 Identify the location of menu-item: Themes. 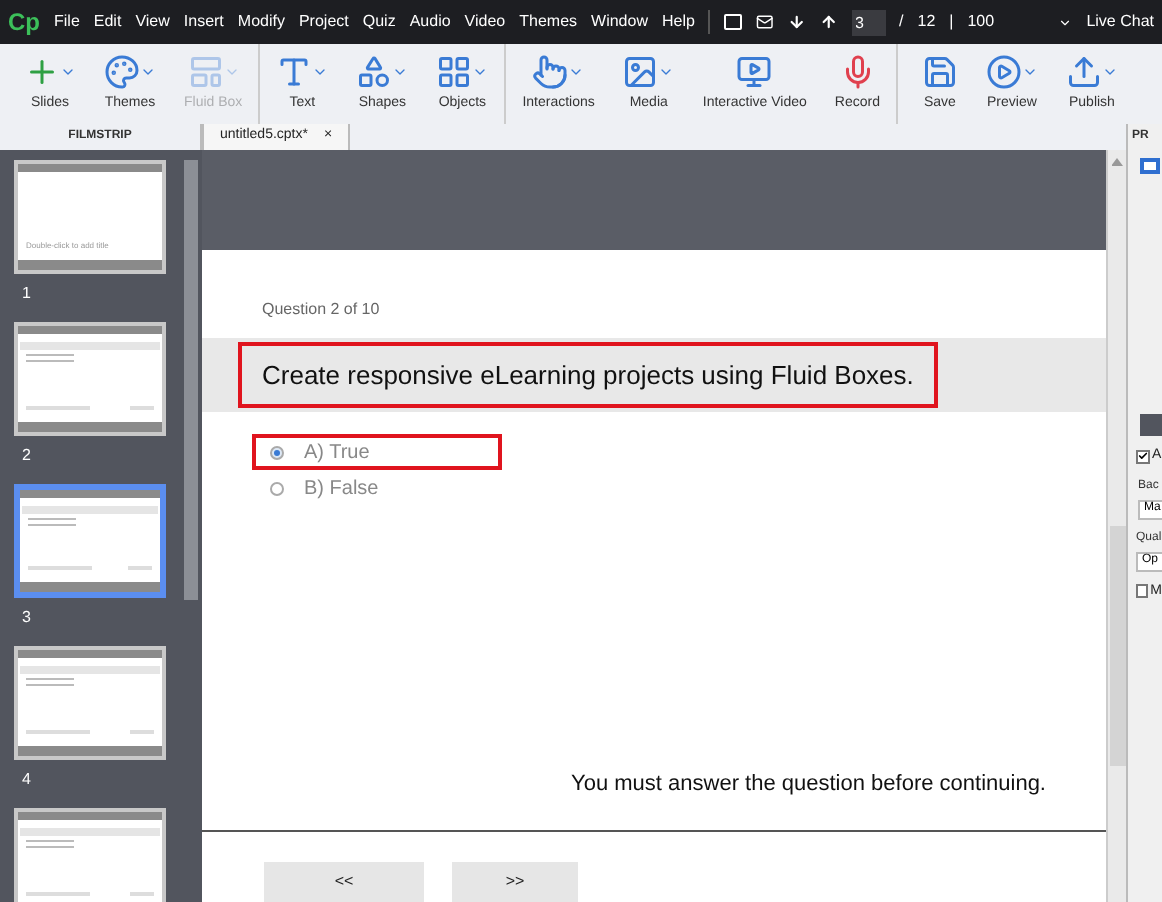
(548, 22).